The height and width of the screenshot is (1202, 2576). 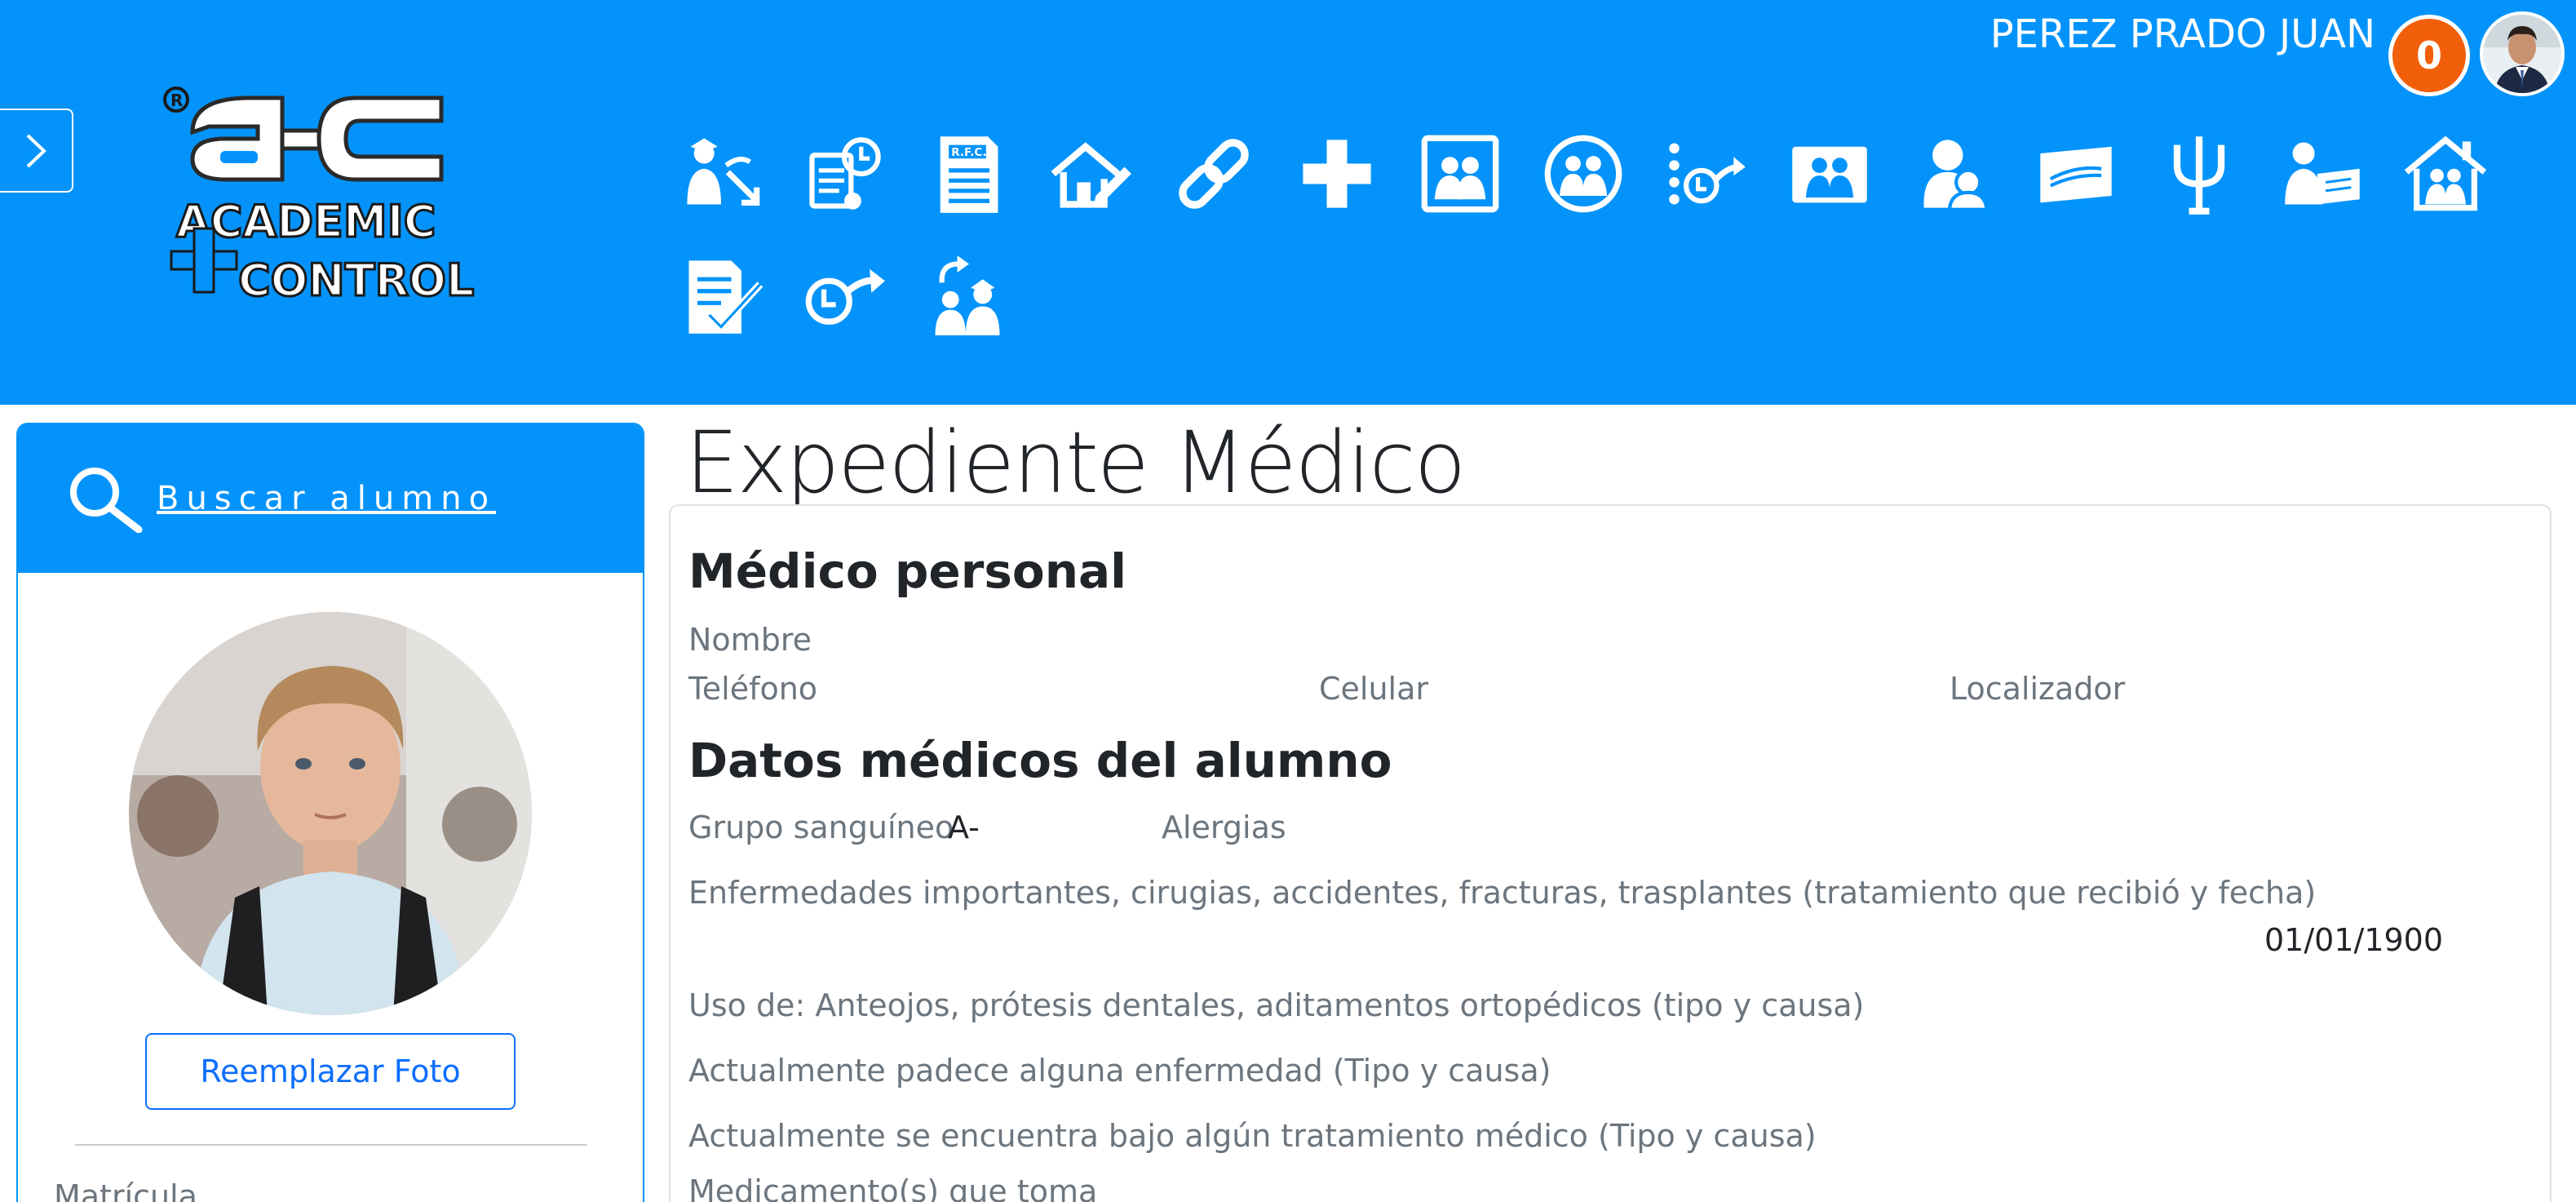 What do you see at coordinates (750, 640) in the screenshot?
I see `doctor-name-label: Nombre` at bounding box center [750, 640].